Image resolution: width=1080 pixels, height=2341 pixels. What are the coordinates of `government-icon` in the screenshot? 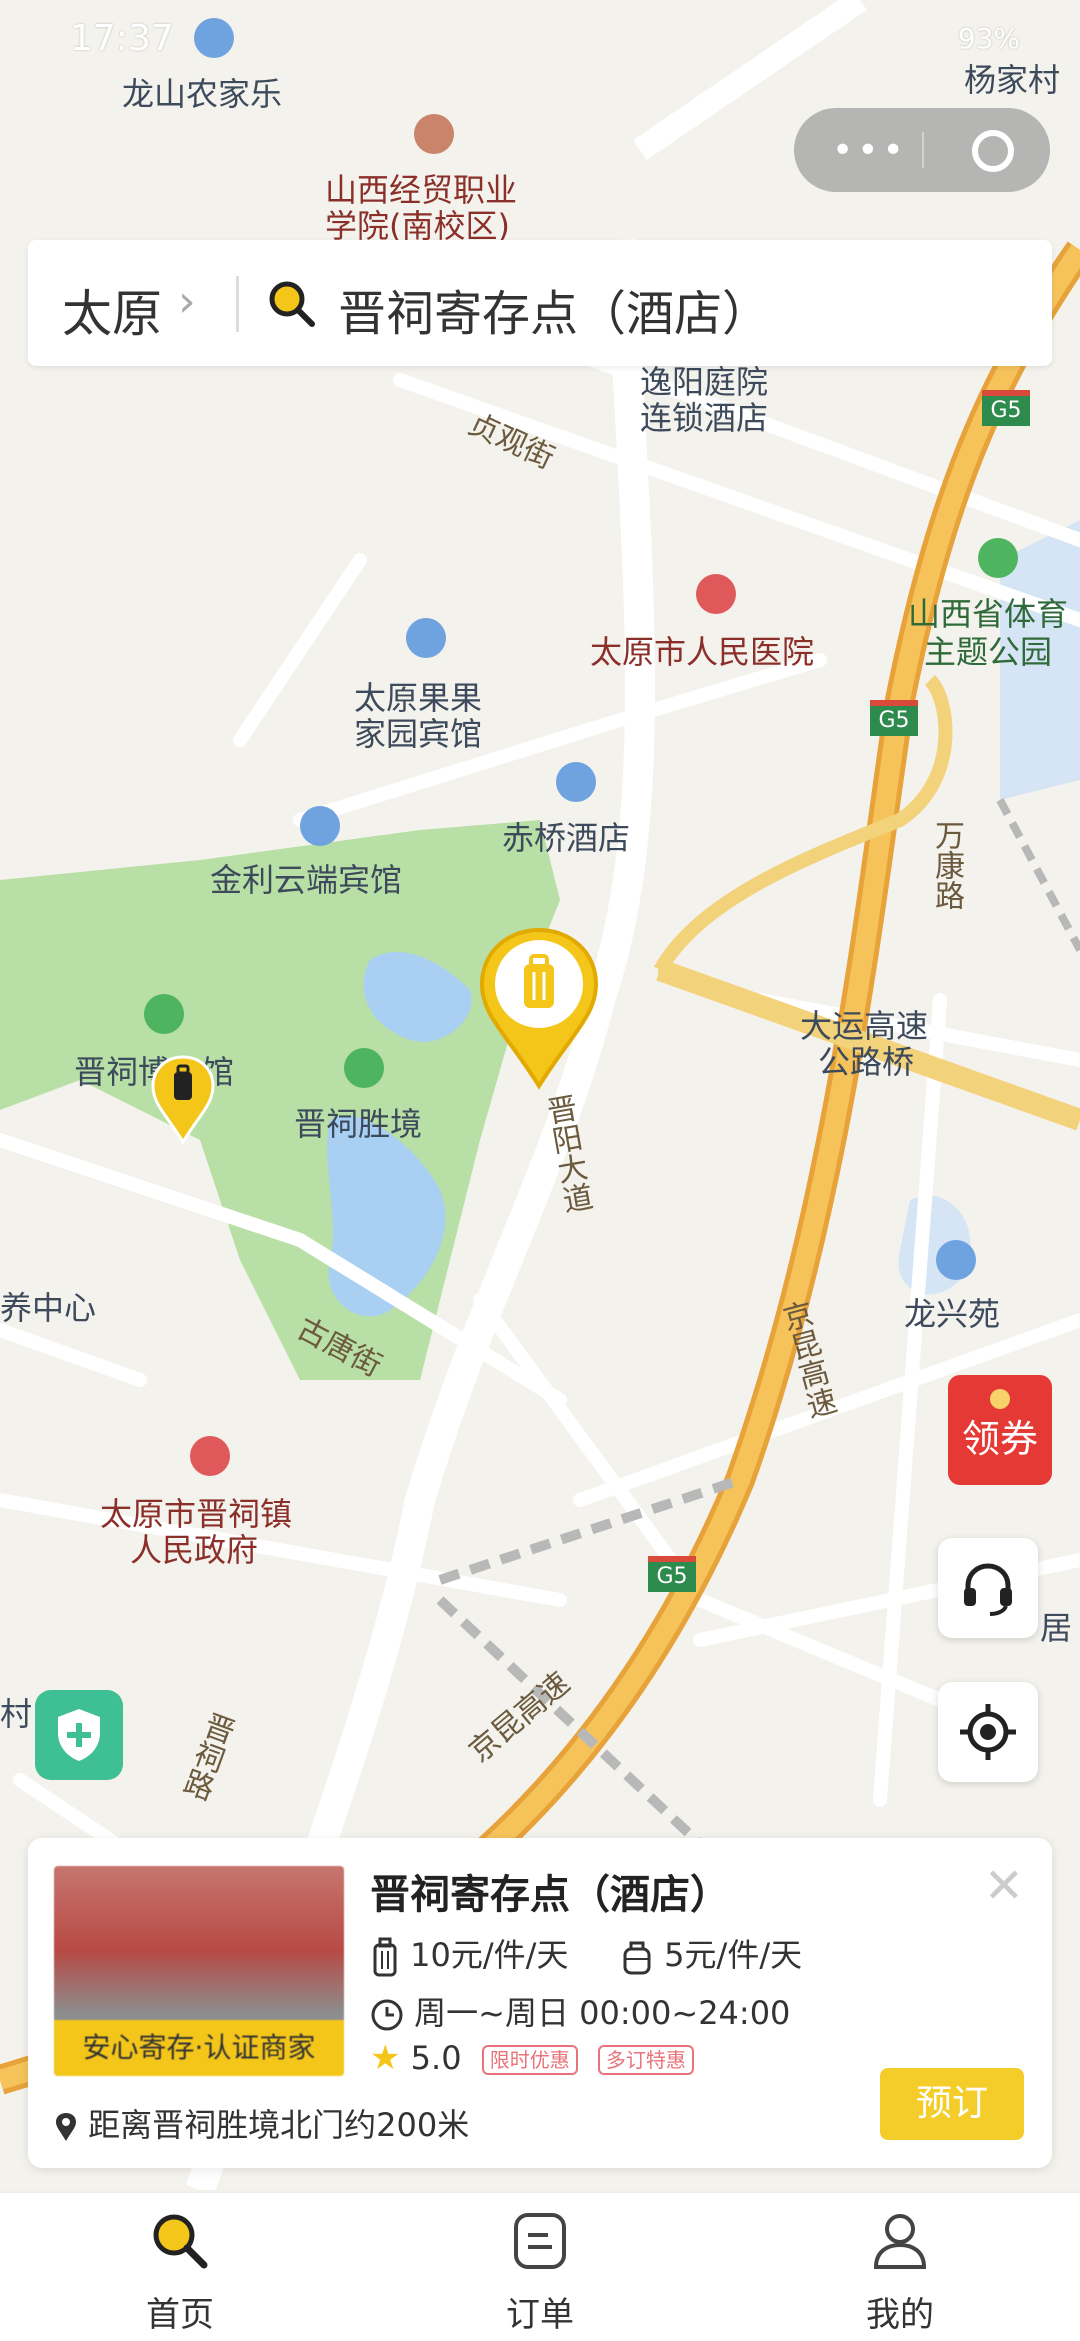 It's located at (210, 1456).